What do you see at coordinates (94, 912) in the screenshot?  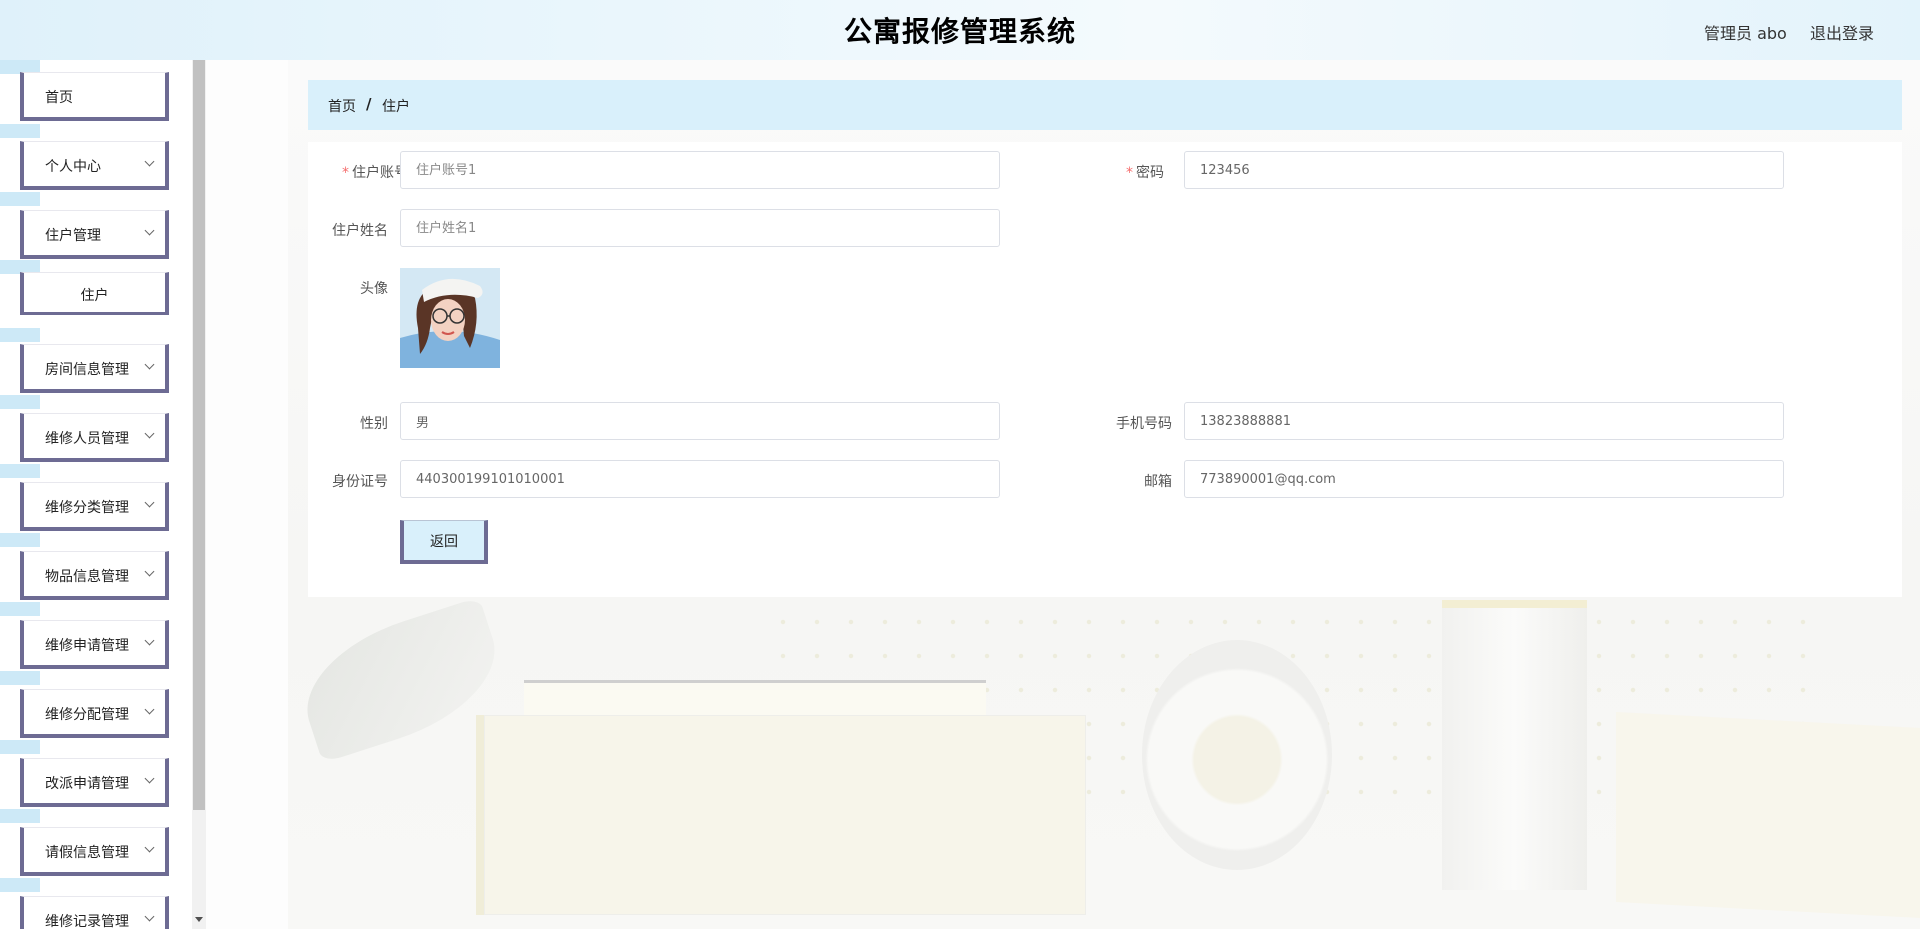 I see `sidebar-item-repair-records: 维修记录管理` at bounding box center [94, 912].